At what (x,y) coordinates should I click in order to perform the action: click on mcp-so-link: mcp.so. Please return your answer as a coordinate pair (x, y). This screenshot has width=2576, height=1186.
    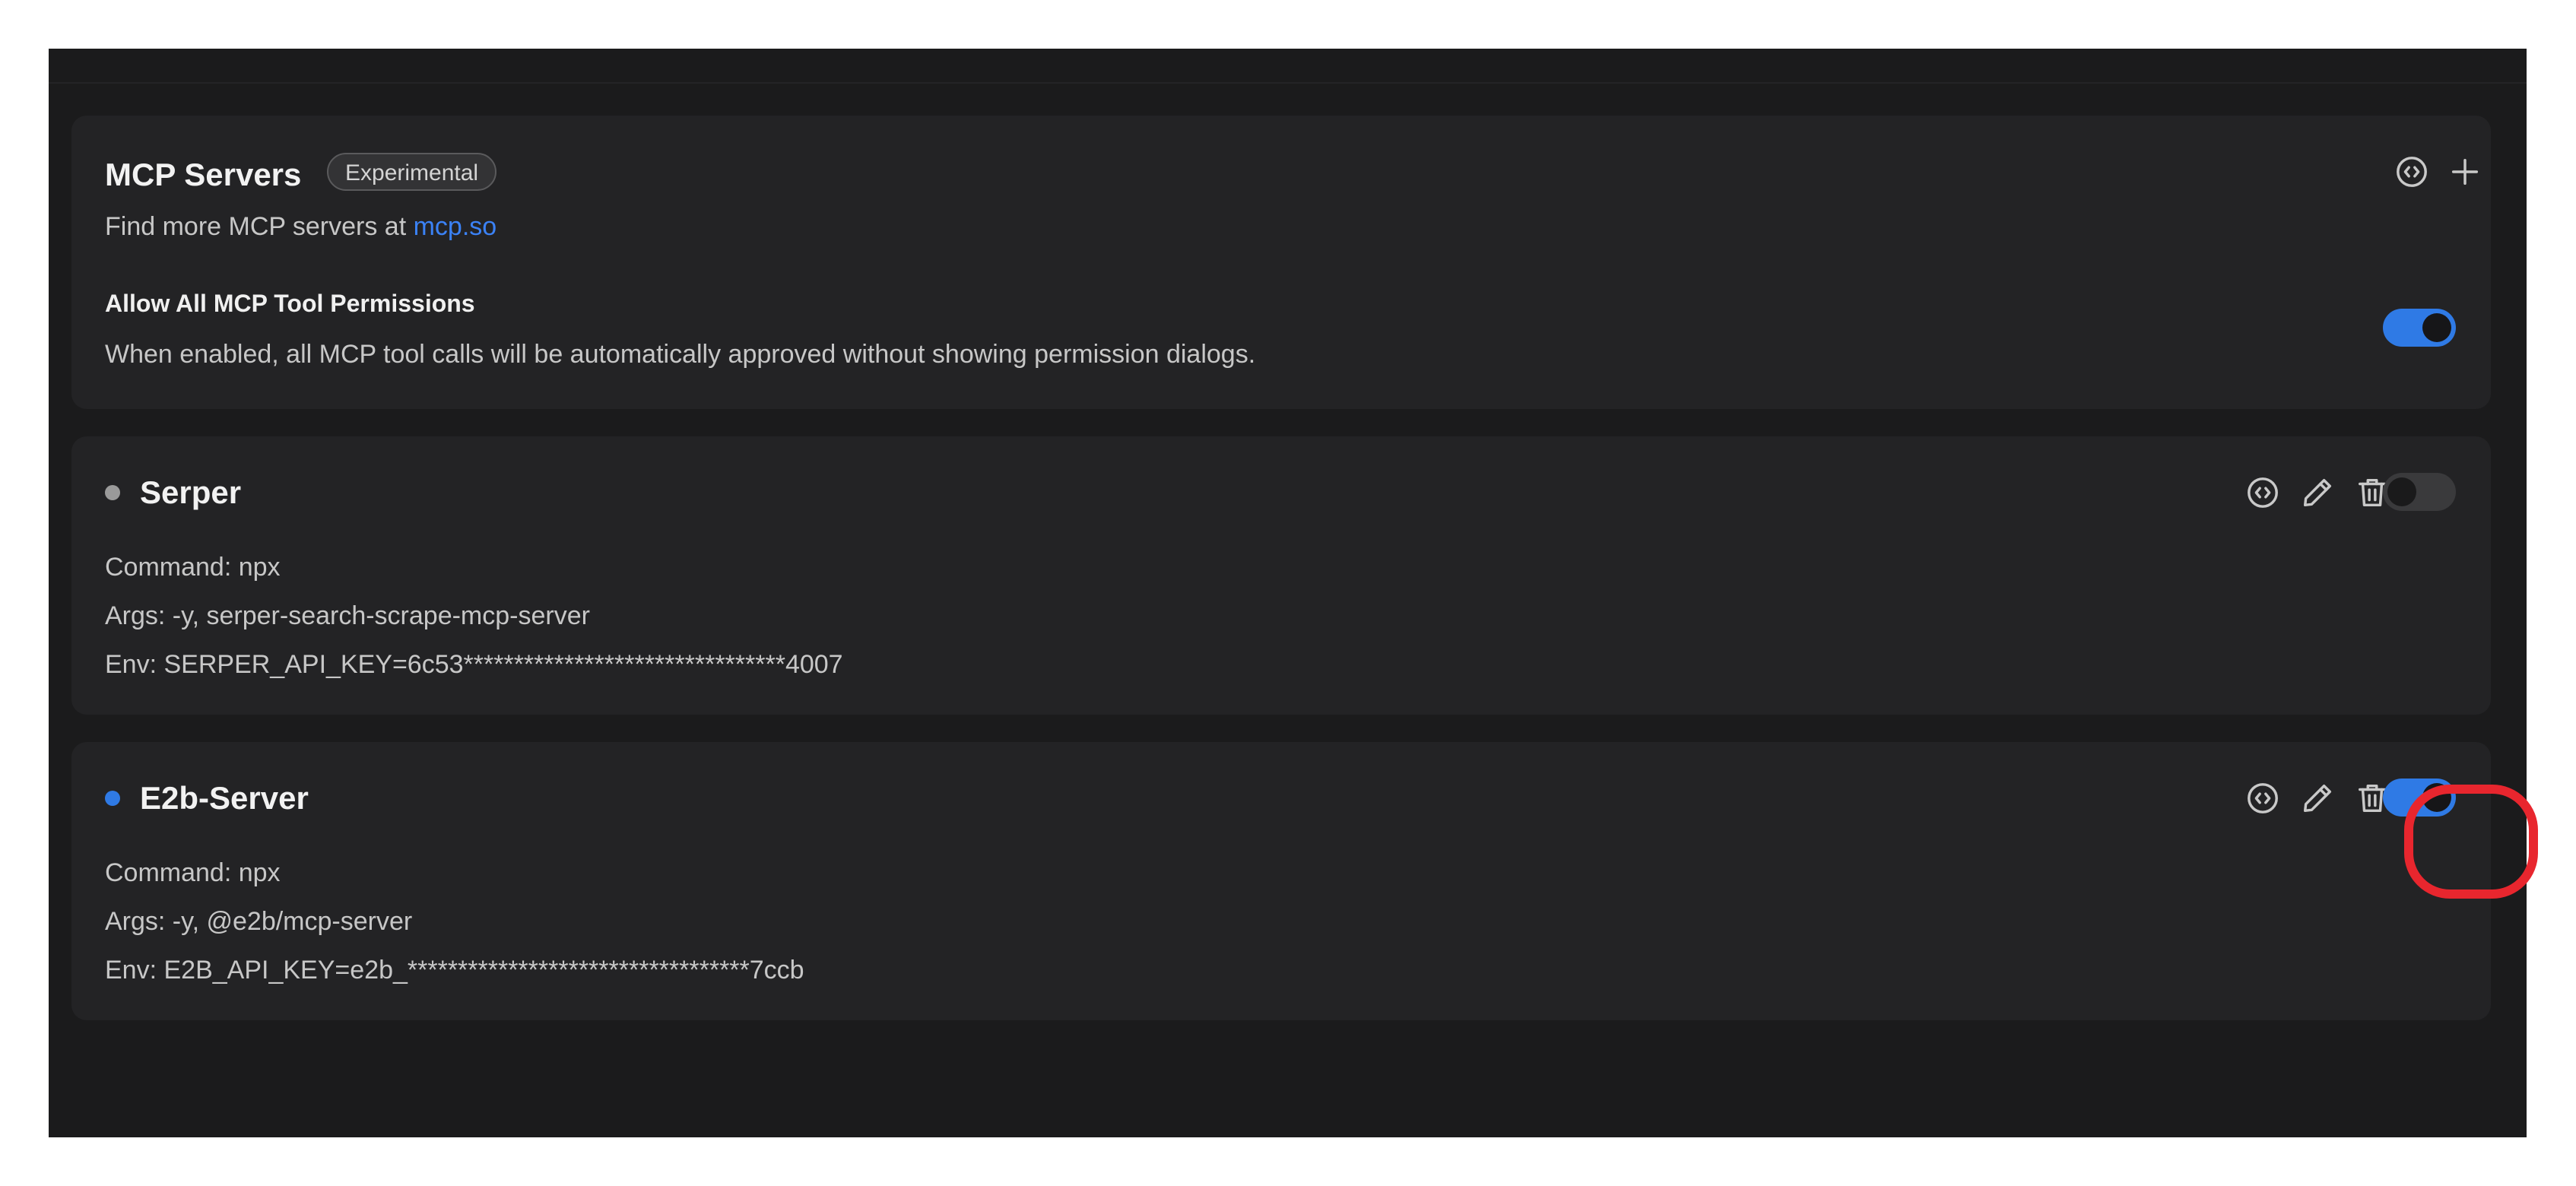
    Looking at the image, I should click on (456, 226).